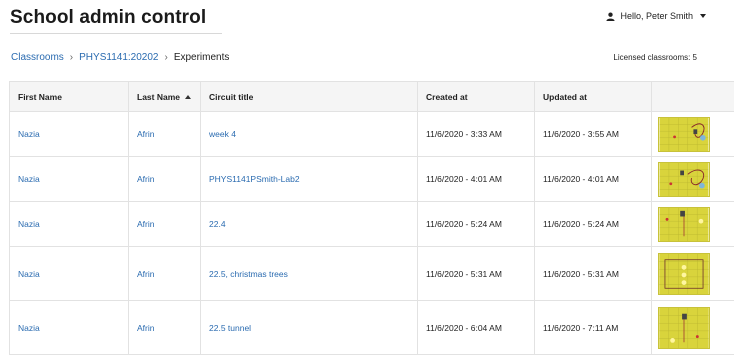  What do you see at coordinates (593, 134) in the screenshot?
I see `cell-updated-at: 11/6/2020 - 3:55 AM` at bounding box center [593, 134].